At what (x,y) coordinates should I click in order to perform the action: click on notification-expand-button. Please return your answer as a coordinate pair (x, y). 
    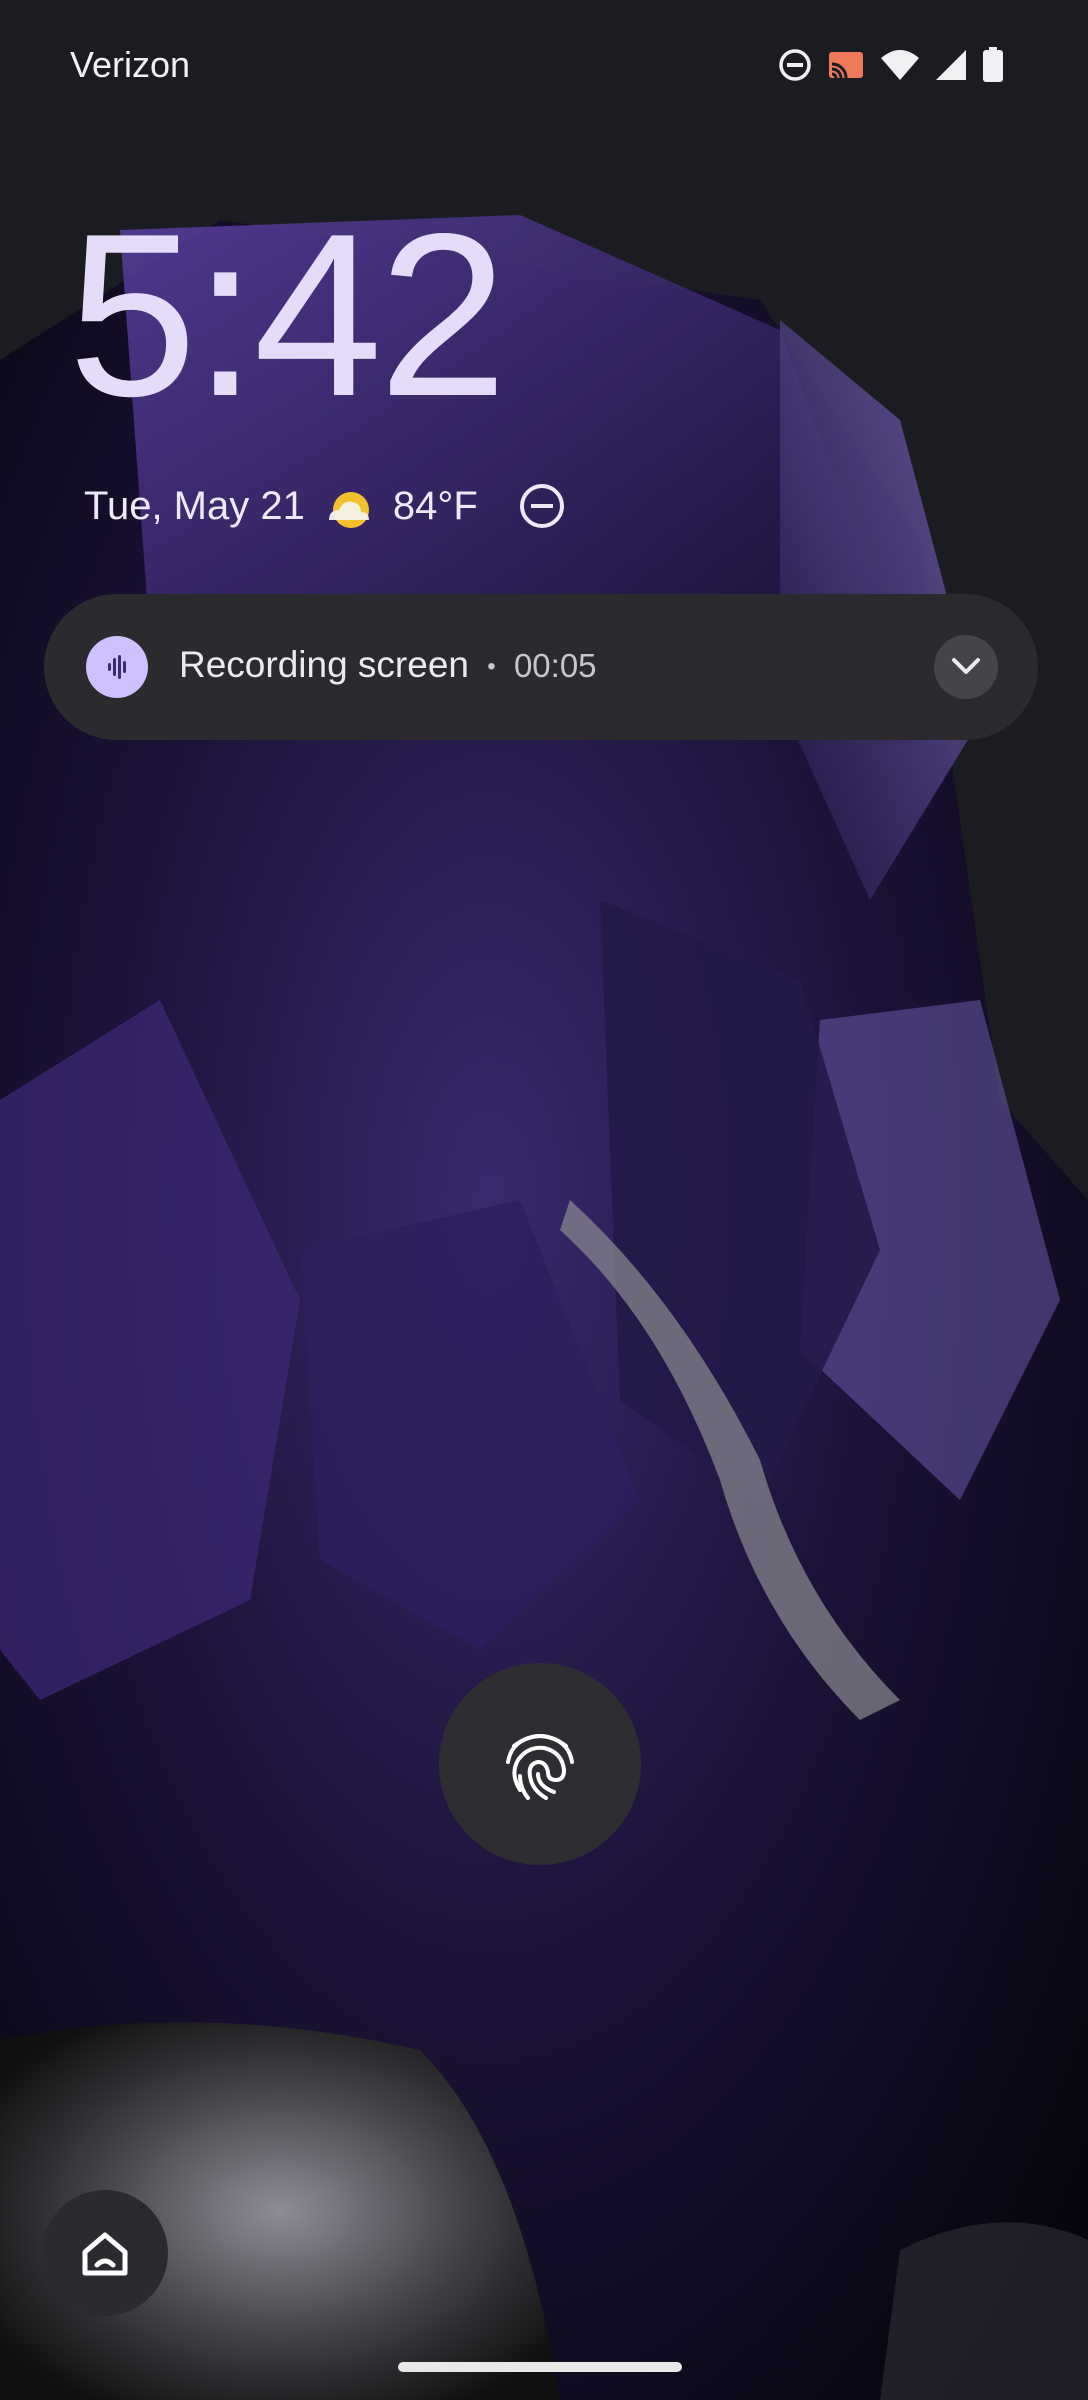
    Looking at the image, I should click on (966, 667).